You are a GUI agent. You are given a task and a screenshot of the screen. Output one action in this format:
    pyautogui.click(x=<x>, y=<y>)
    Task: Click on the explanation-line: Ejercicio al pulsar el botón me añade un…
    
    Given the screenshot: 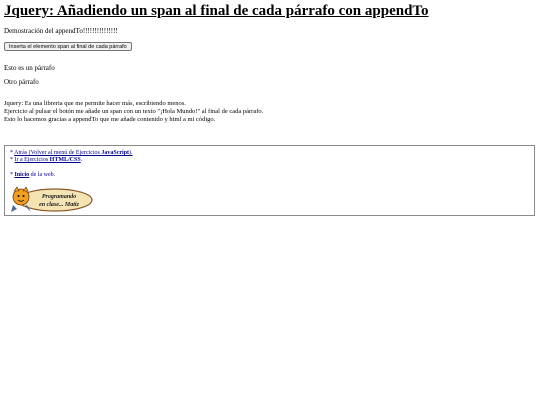 What is the action you would take?
    pyautogui.click(x=134, y=111)
    